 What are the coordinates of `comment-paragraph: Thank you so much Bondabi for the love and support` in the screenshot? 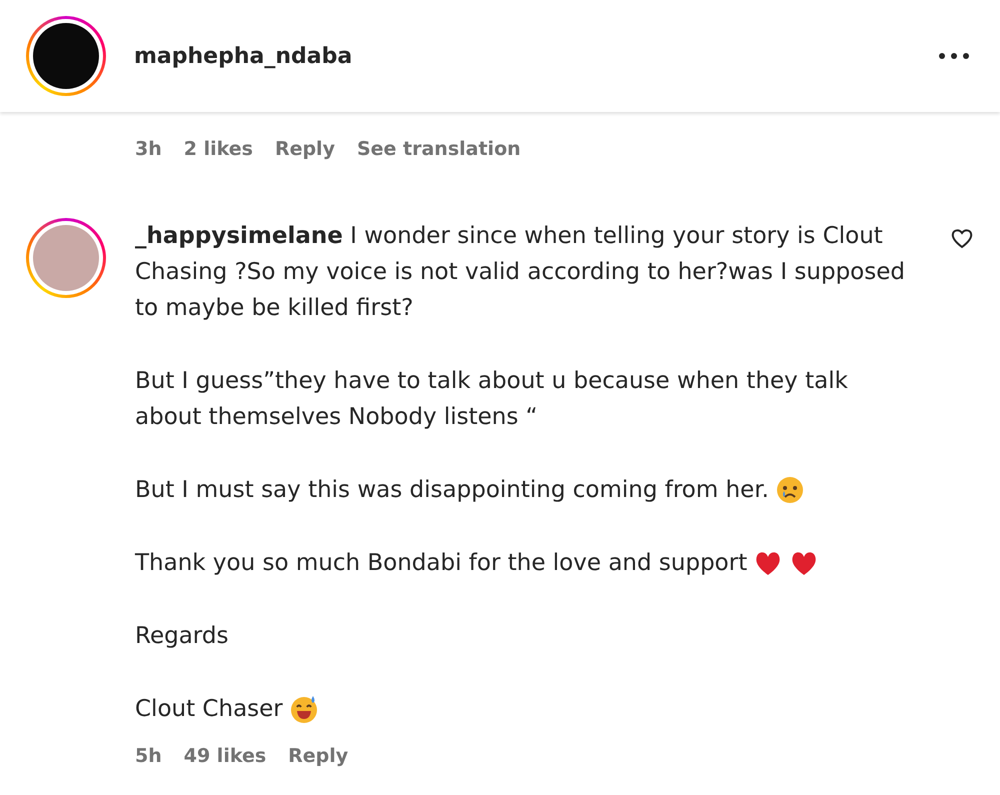 It's located at (441, 563).